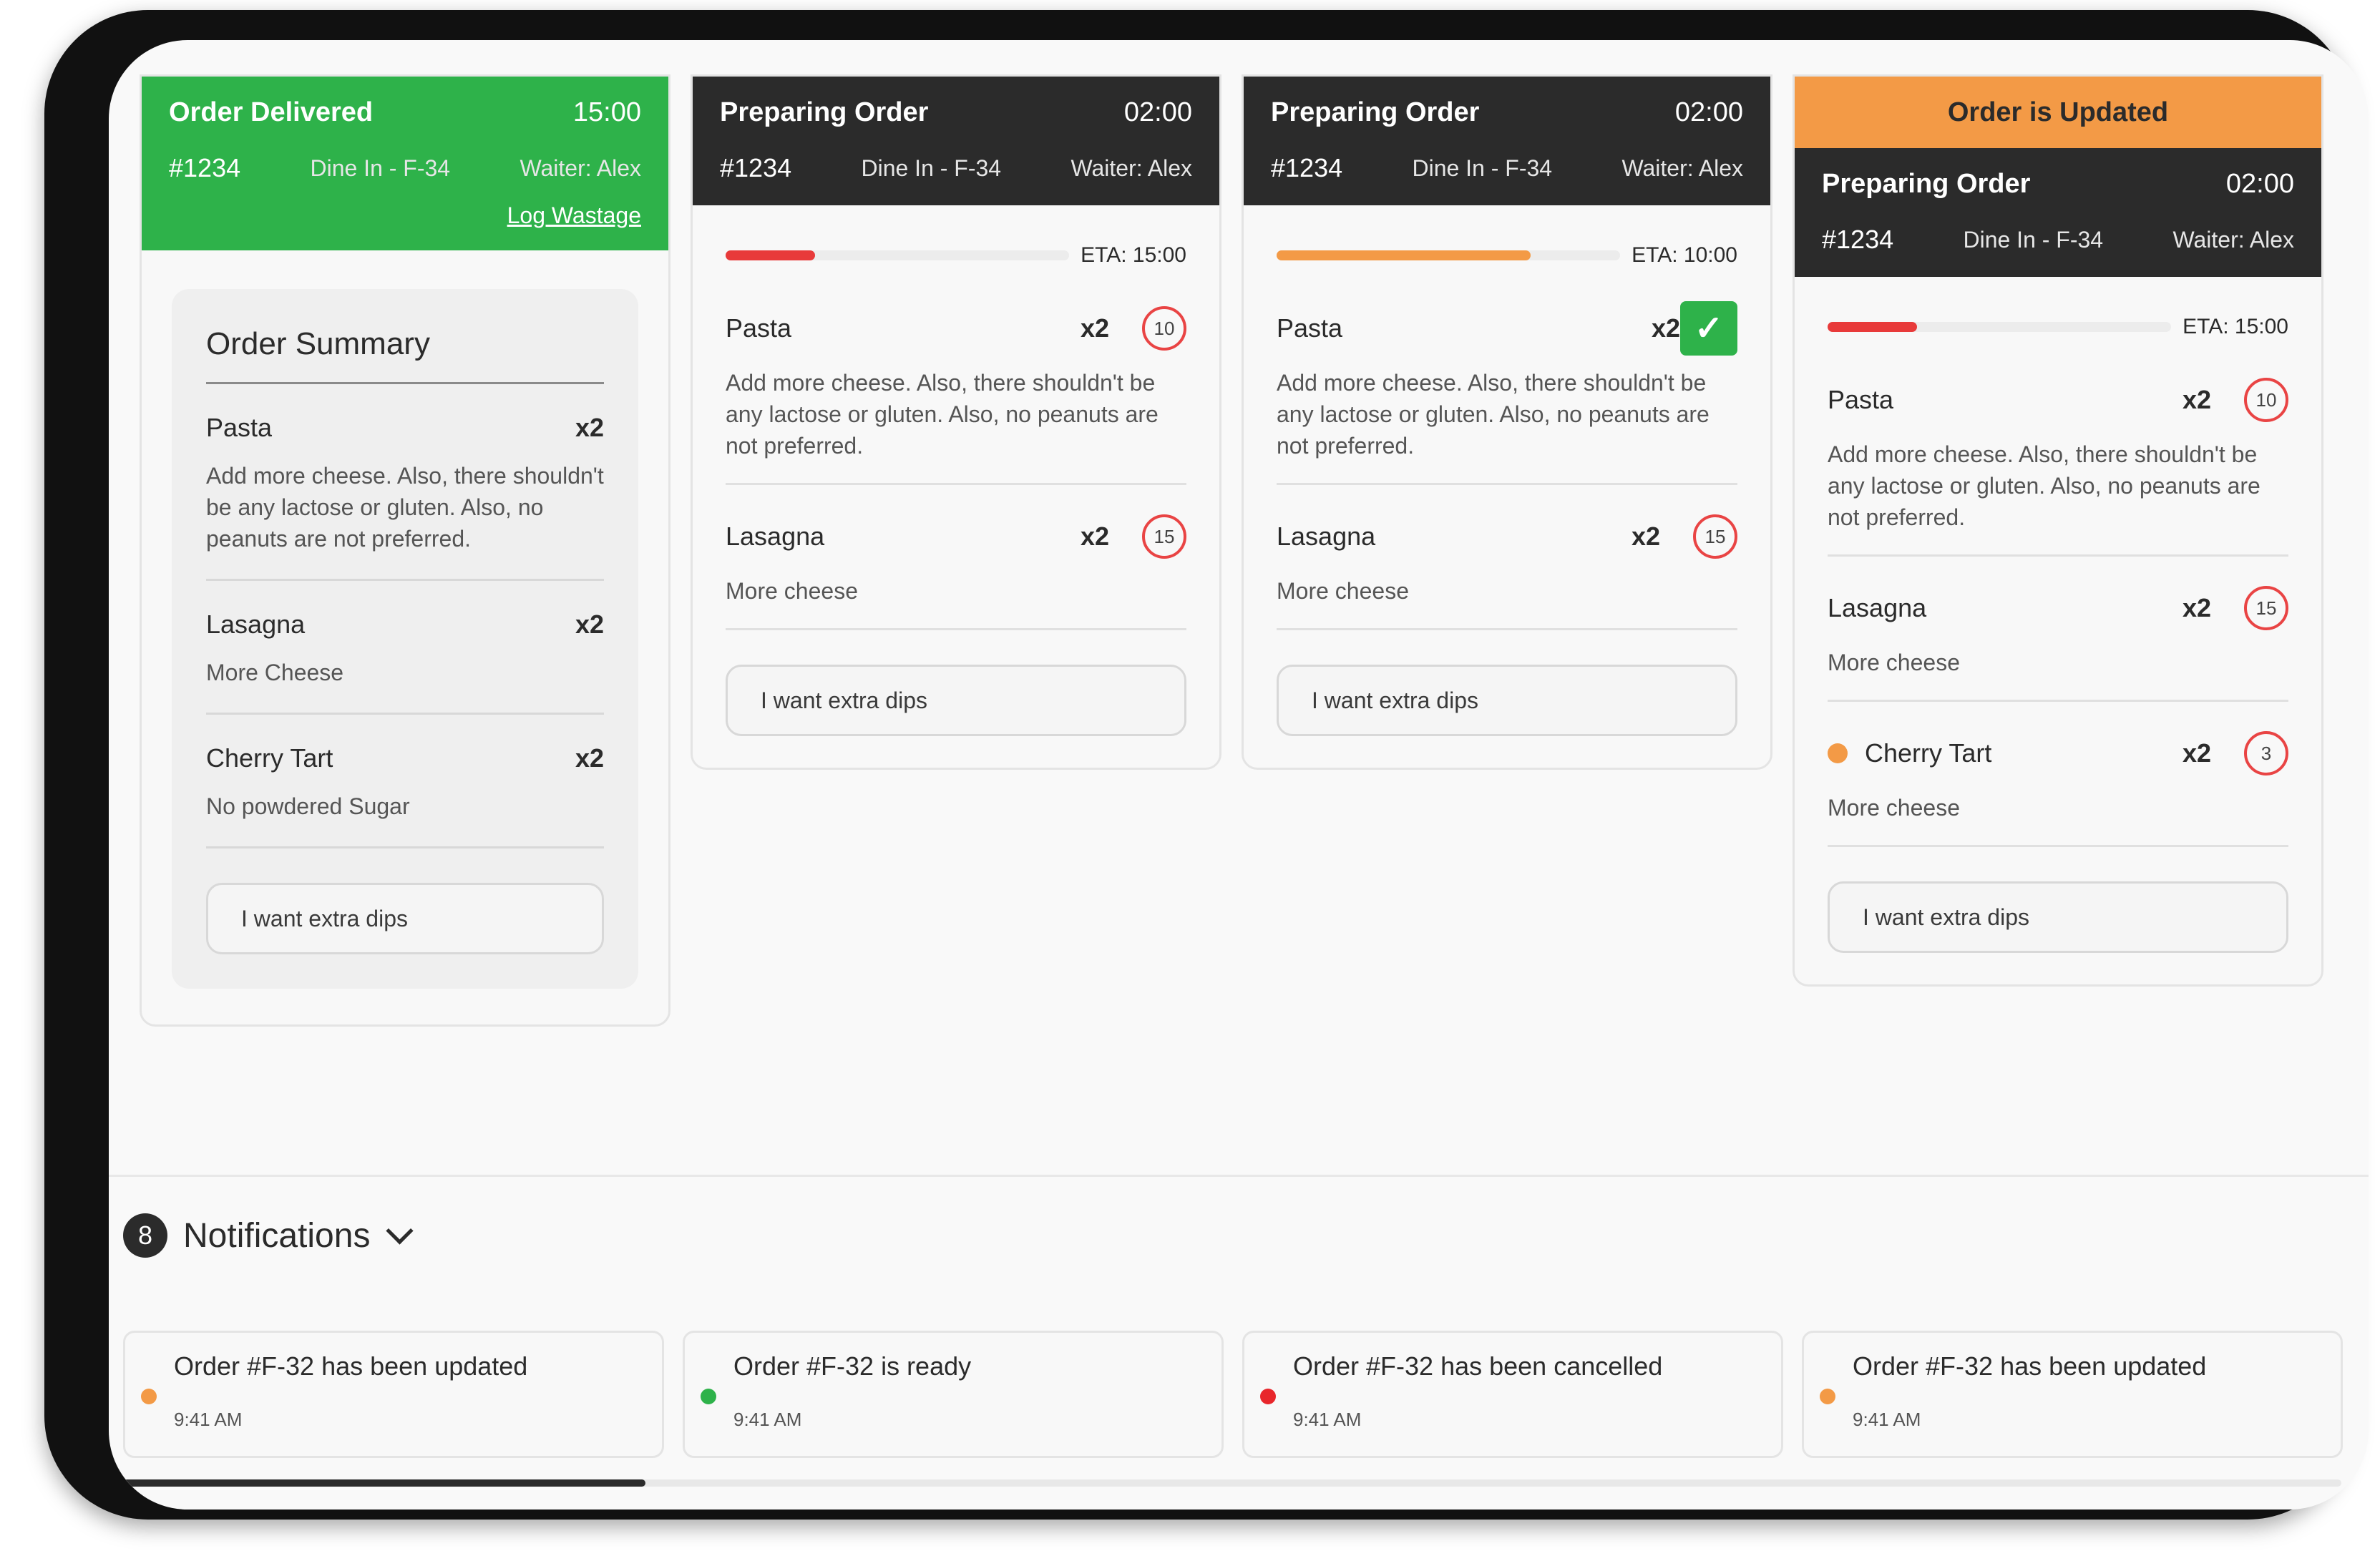  I want to click on notification-card: Order #F-32 has been cancelled 9:41 AM, so click(1512, 1394).